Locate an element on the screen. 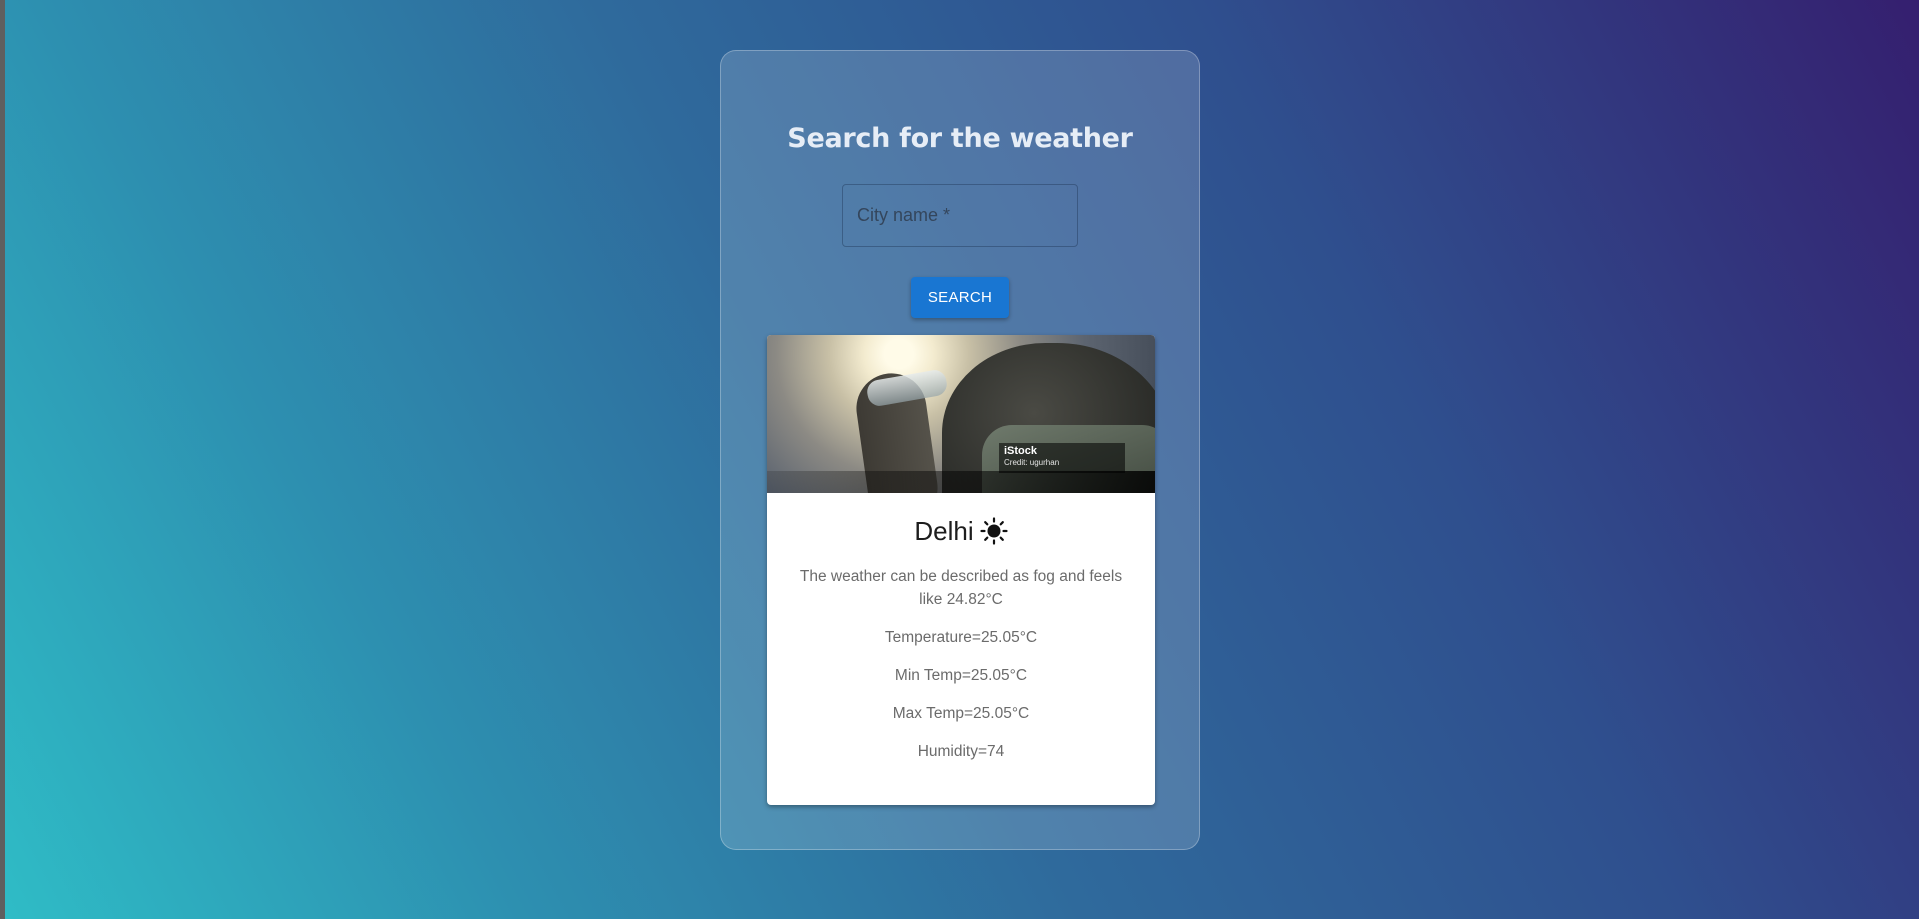  istock-logo: iStock is located at coordinates (1021, 451).